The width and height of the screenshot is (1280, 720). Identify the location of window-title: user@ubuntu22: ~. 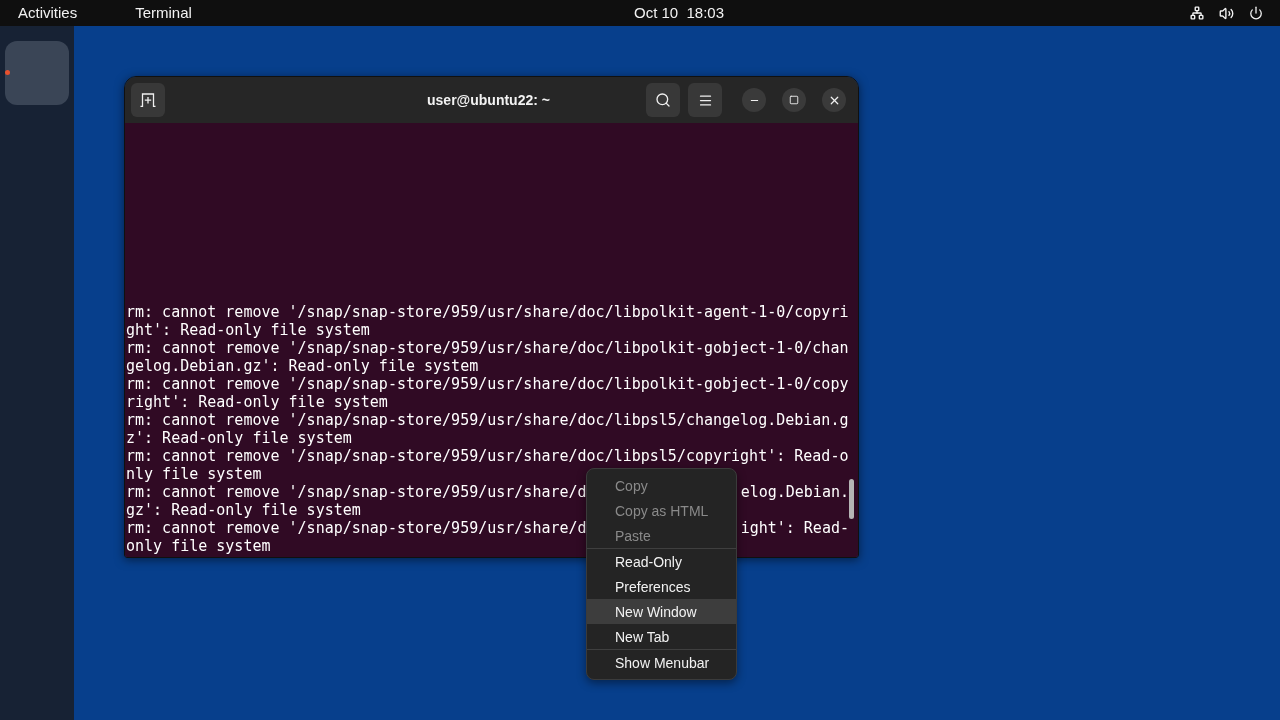
(488, 100).